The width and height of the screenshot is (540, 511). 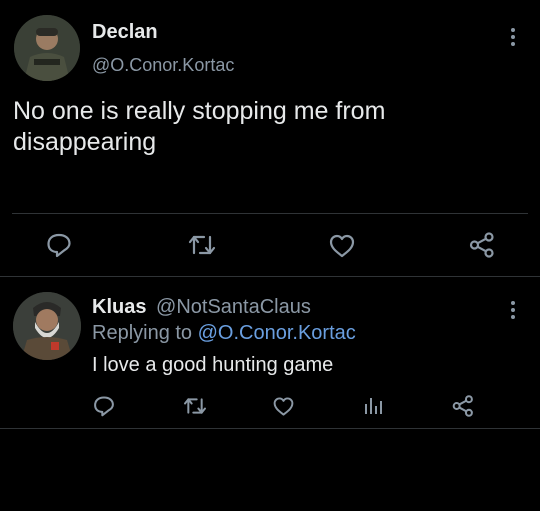 I want to click on divider, so click(x=270, y=213).